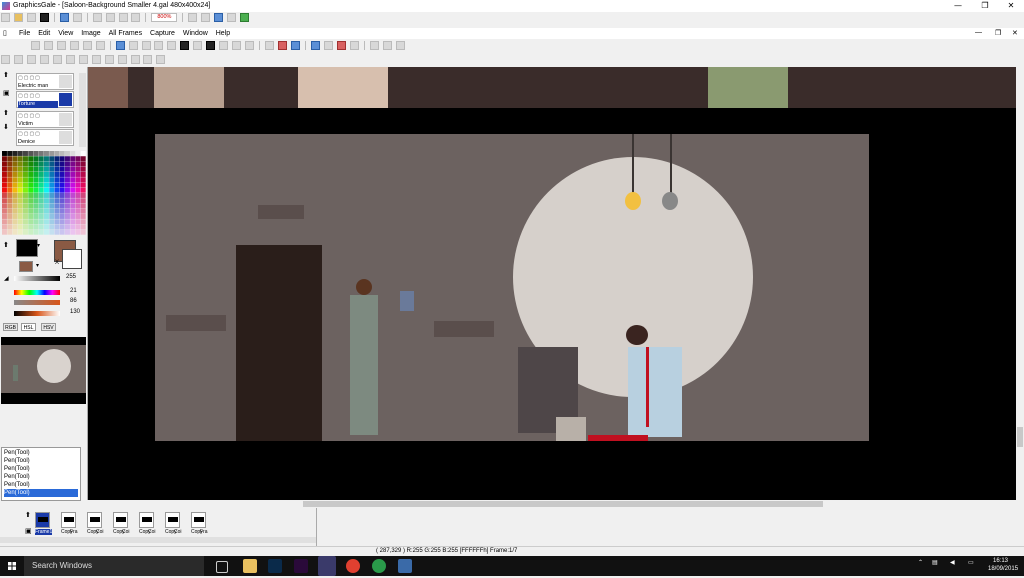  I want to click on brush-tool-icon, so click(133, 45).